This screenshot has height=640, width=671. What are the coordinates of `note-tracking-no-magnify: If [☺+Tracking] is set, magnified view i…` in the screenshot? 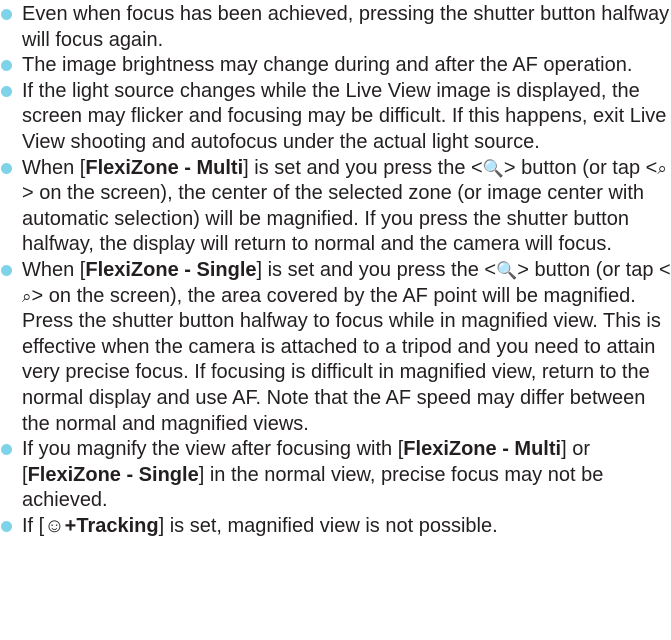 It's located at (335, 527).